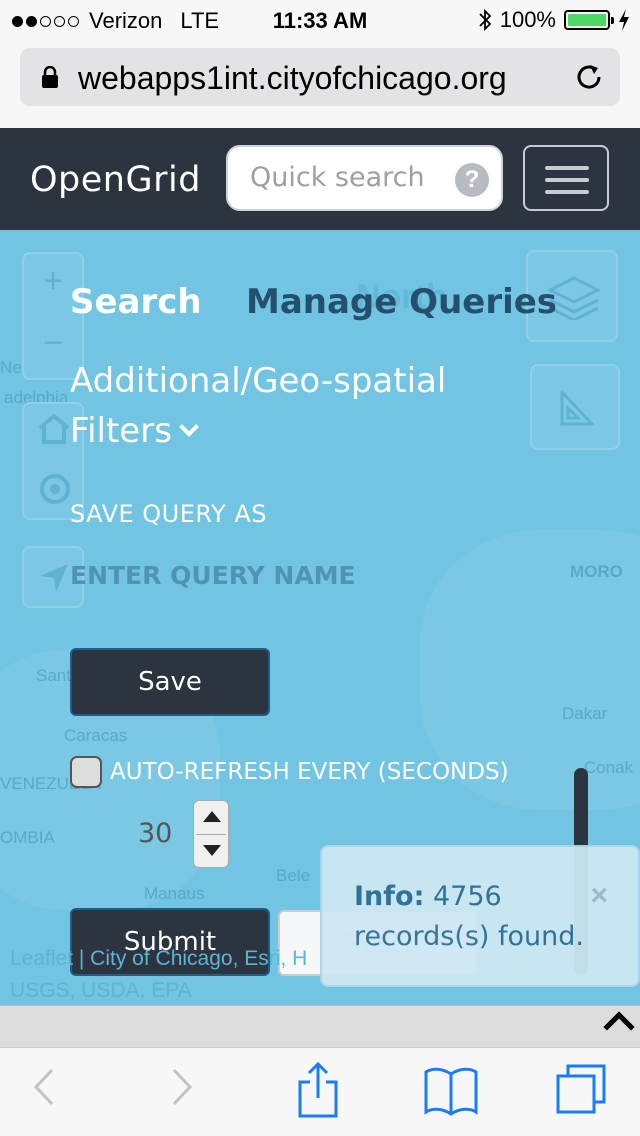 This screenshot has width=640, height=1136. What do you see at coordinates (211, 834) in the screenshot?
I see `refresh-seconds-stepper` at bounding box center [211, 834].